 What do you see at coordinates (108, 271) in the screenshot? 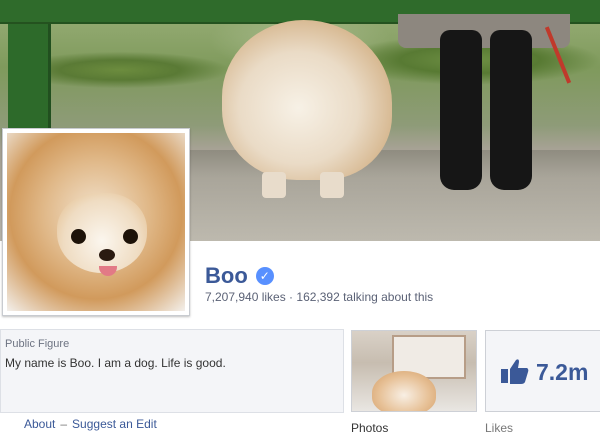
I see `profile-dog-tongue` at bounding box center [108, 271].